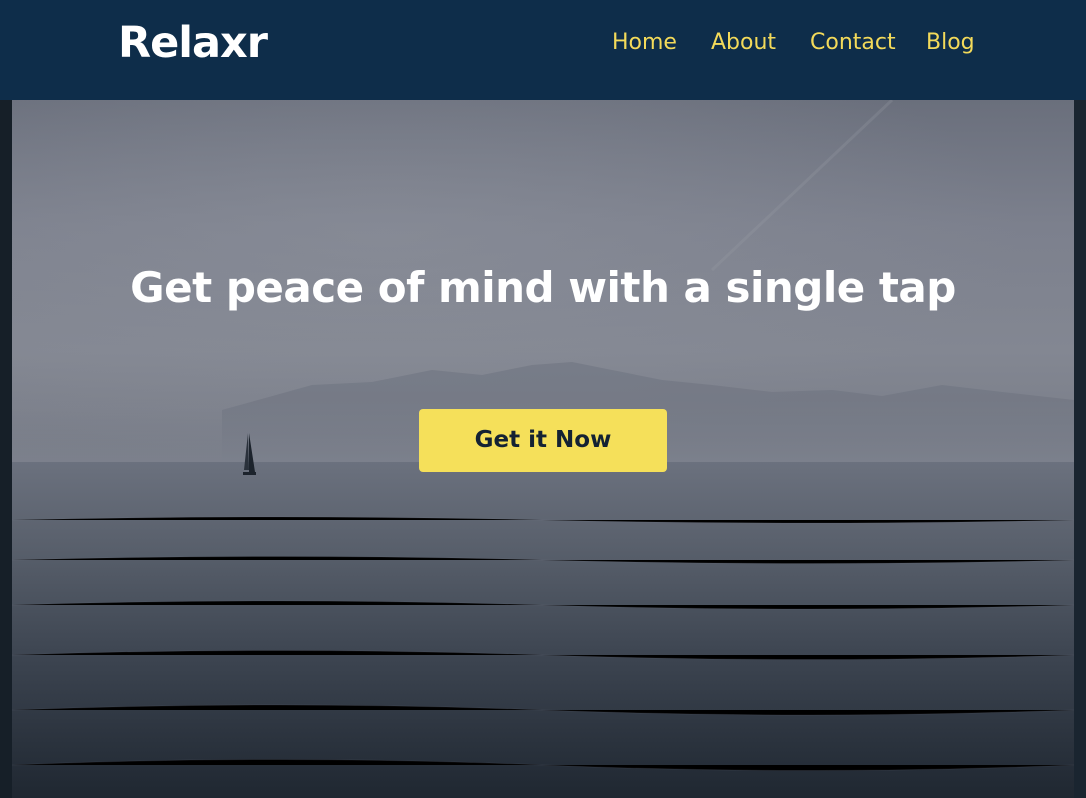 The image size is (1086, 798). What do you see at coordinates (950, 43) in the screenshot?
I see `nav-link-blog: Blog` at bounding box center [950, 43].